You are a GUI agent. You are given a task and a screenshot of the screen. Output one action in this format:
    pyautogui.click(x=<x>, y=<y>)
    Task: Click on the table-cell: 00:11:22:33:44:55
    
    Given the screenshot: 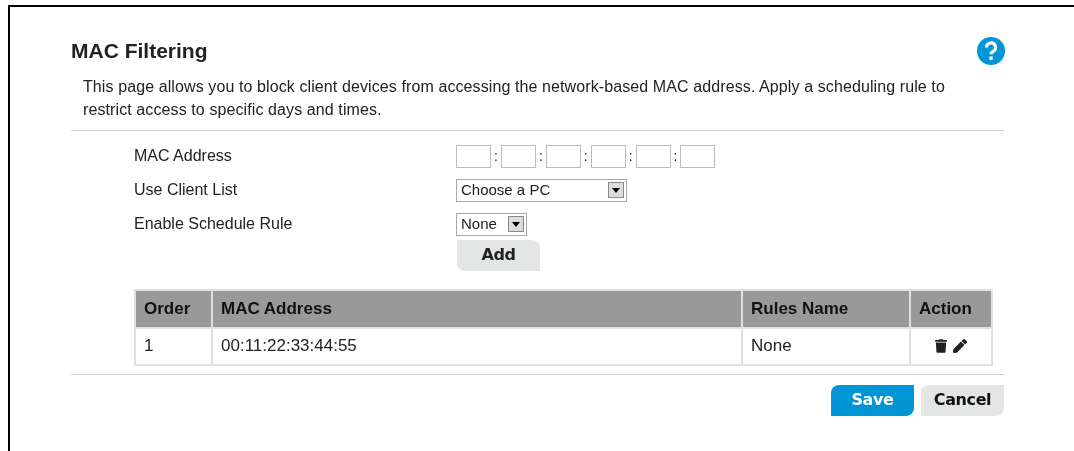 What is the action you would take?
    pyautogui.click(x=477, y=346)
    